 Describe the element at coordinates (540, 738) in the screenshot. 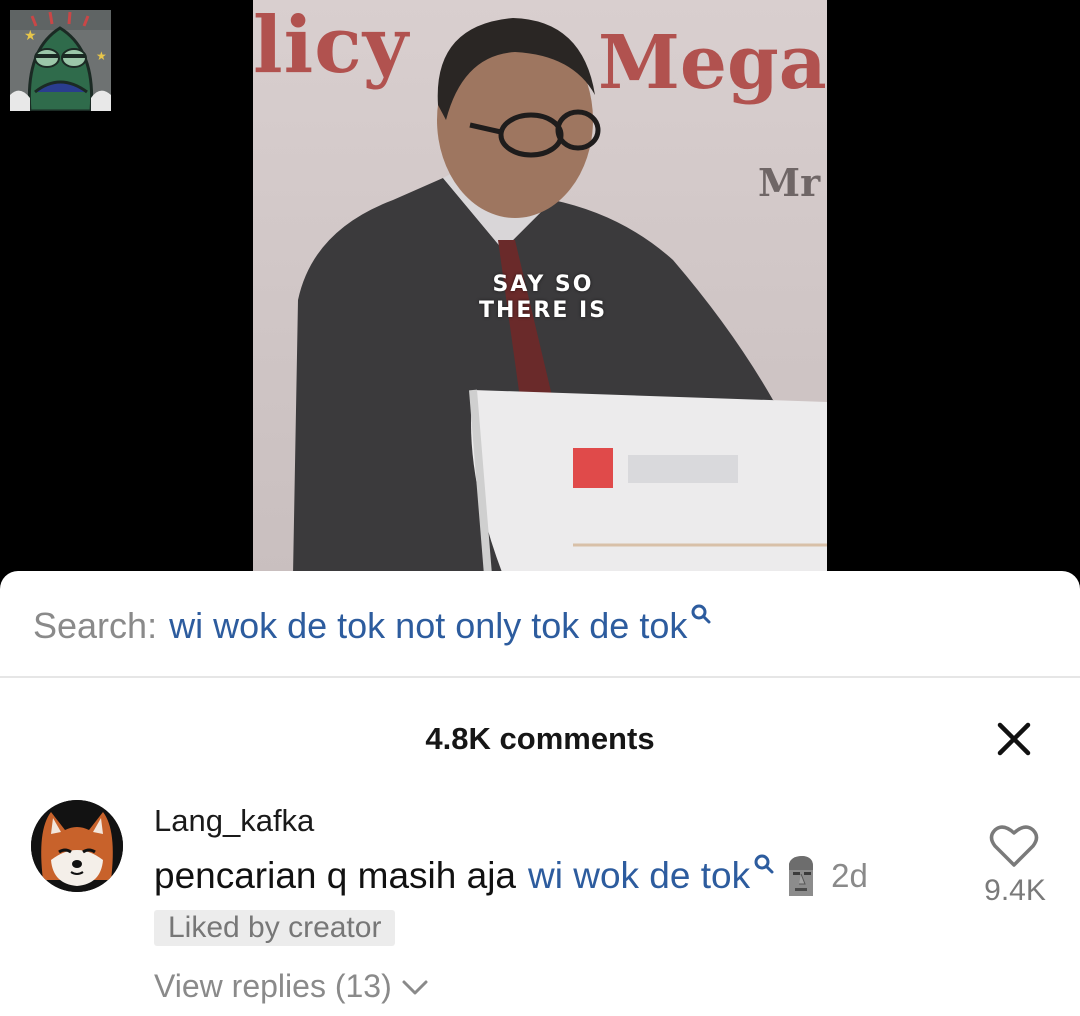

I see `comments-count-title: 4.8K comments` at that location.